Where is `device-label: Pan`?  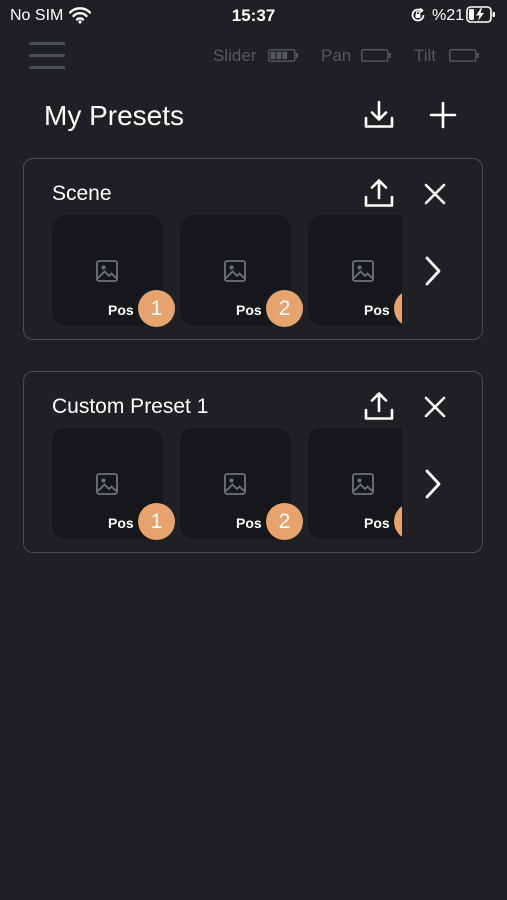 device-label: Pan is located at coordinates (336, 55).